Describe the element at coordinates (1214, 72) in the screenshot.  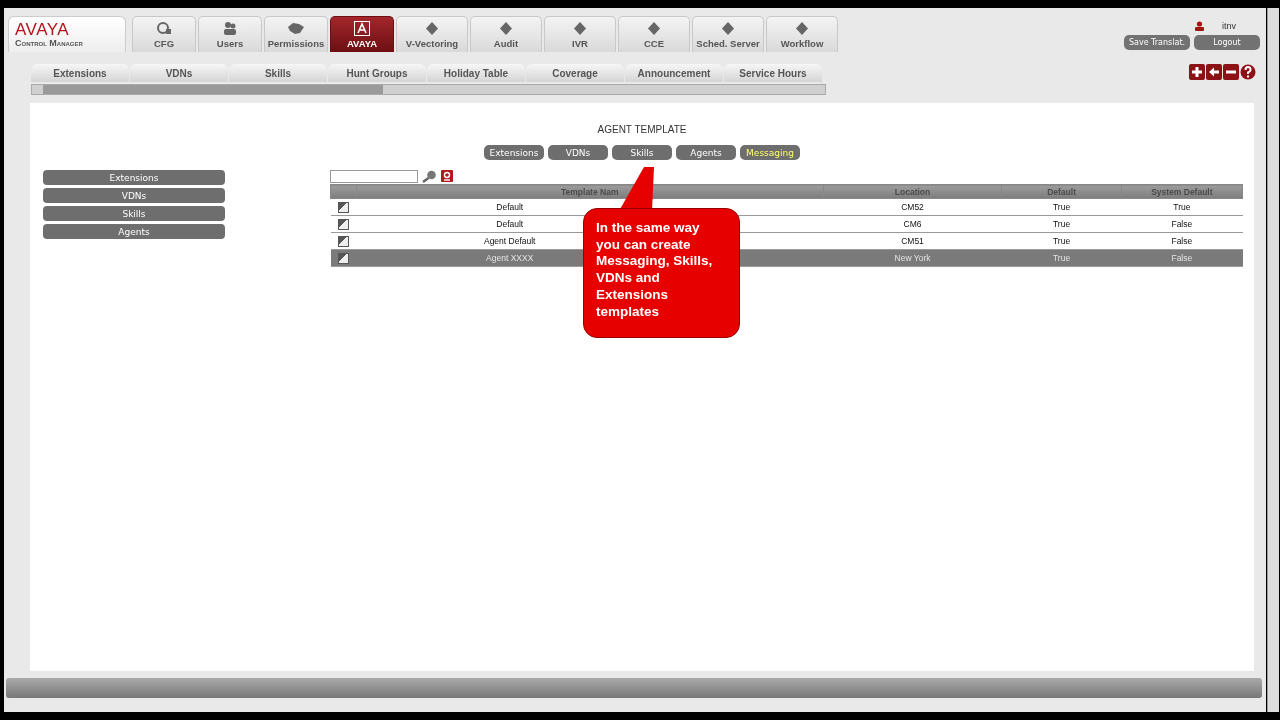
I see `left-arrow-icon` at that location.